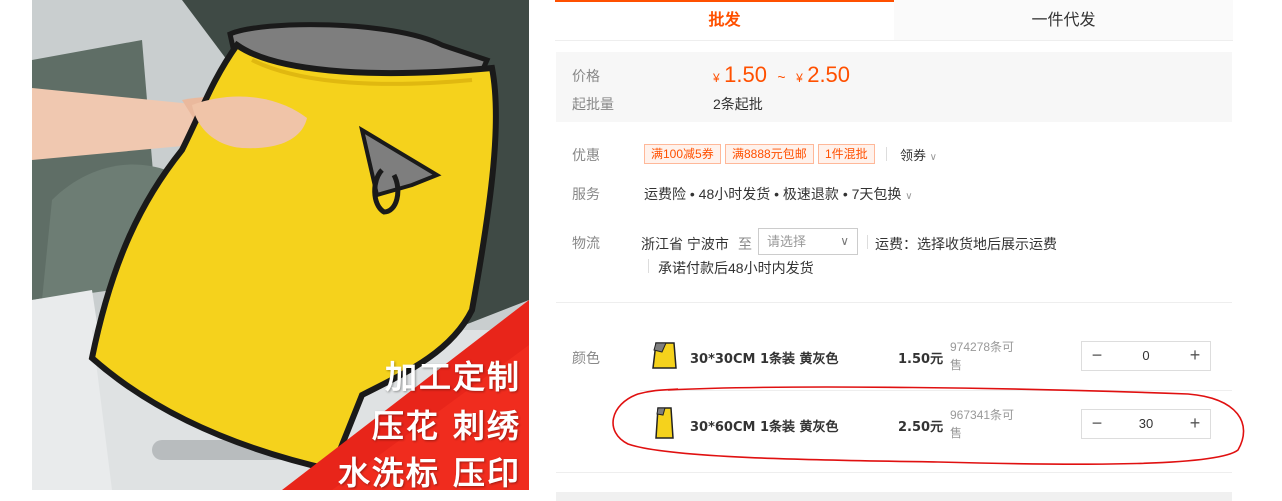 The height and width of the screenshot is (501, 1282). I want to click on quantity-input: 30, so click(1146, 424).